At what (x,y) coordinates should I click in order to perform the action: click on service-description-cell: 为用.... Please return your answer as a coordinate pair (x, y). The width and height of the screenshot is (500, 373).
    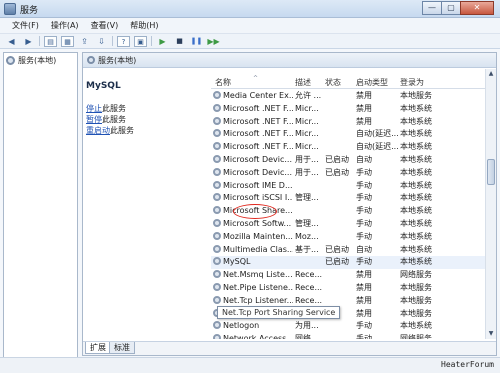
    Looking at the image, I should click on (307, 326).